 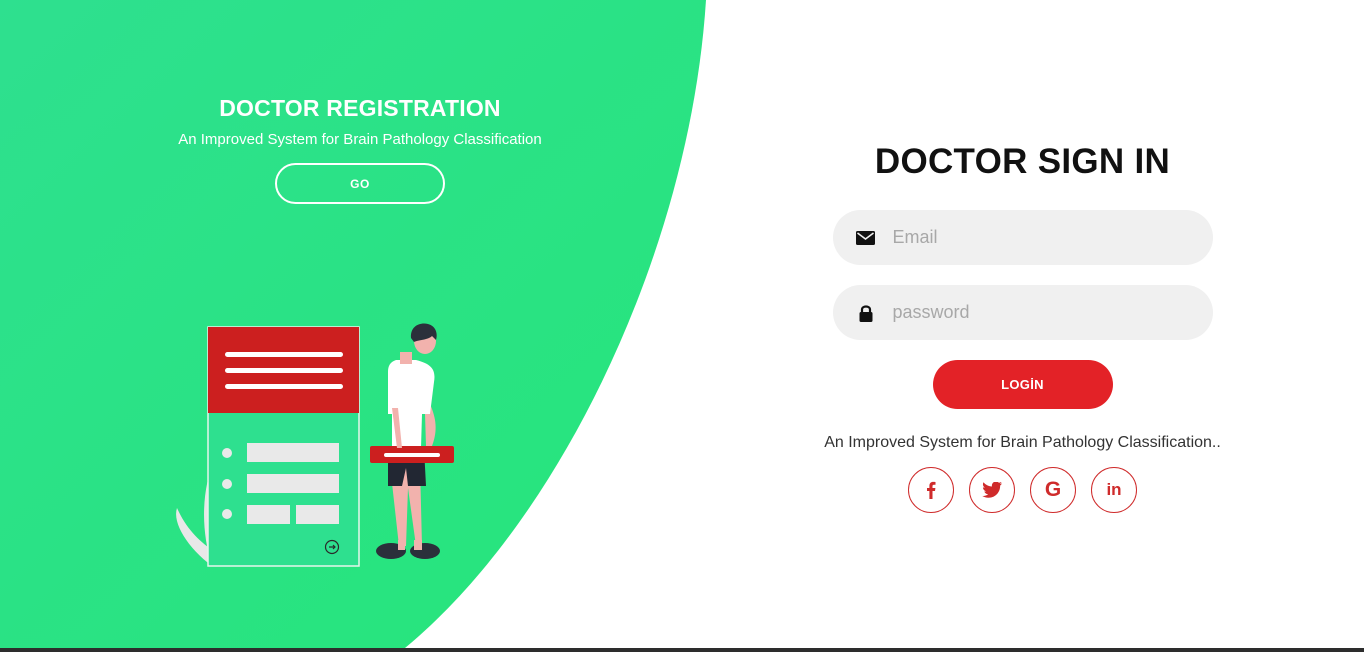 I want to click on bottom-edge-bar, so click(x=682, y=650).